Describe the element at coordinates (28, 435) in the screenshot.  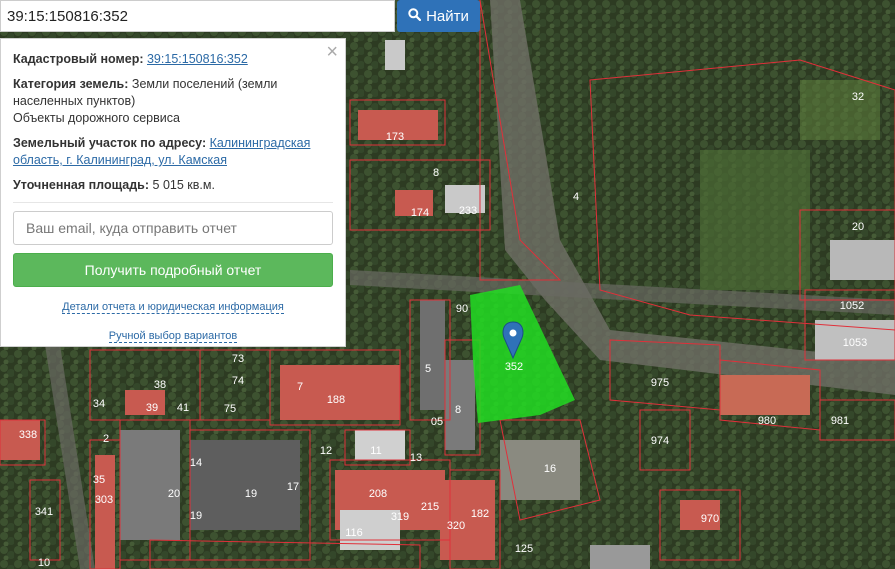
I see `parcel-number-label: 338` at that location.